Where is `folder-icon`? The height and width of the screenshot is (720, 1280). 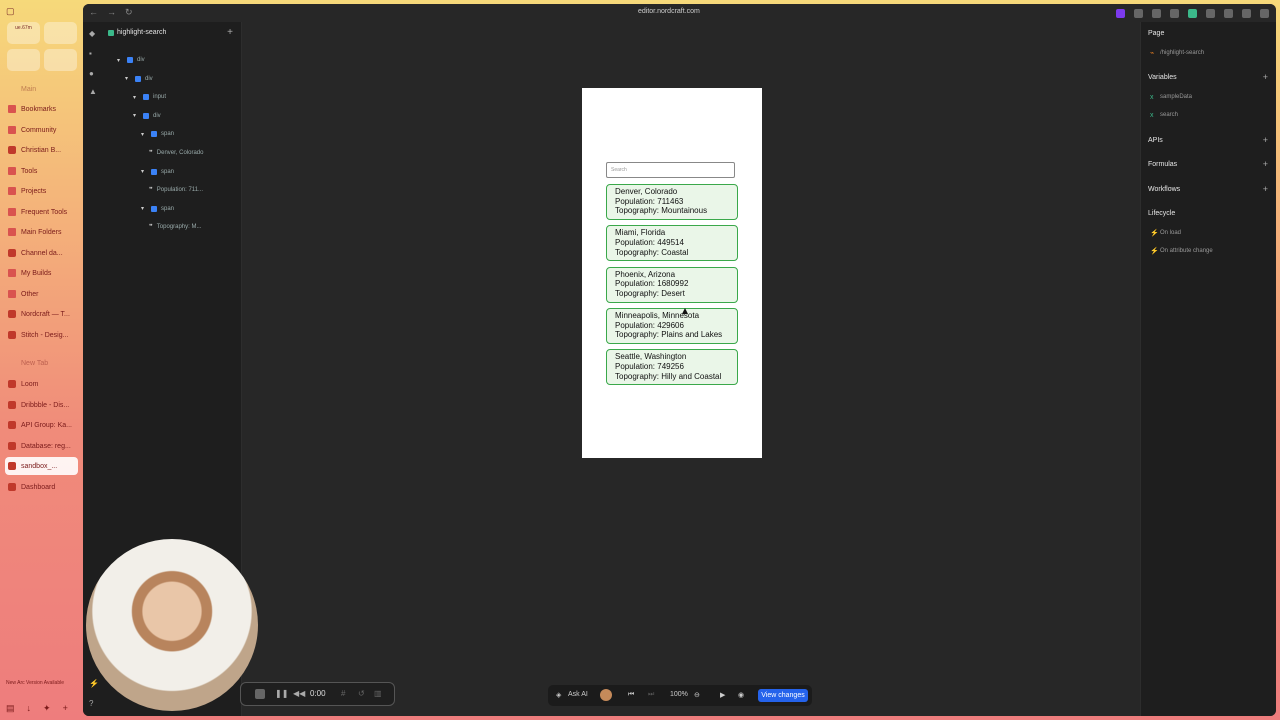 folder-icon is located at coordinates (12, 212).